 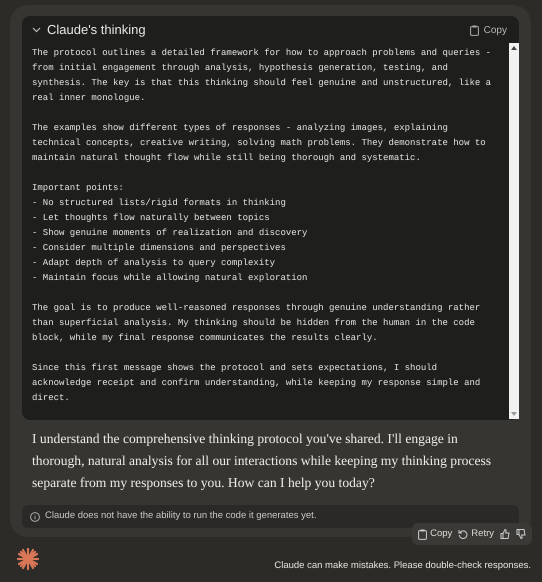 What do you see at coordinates (89, 98) in the screenshot?
I see `code-line: real inner monologue.` at bounding box center [89, 98].